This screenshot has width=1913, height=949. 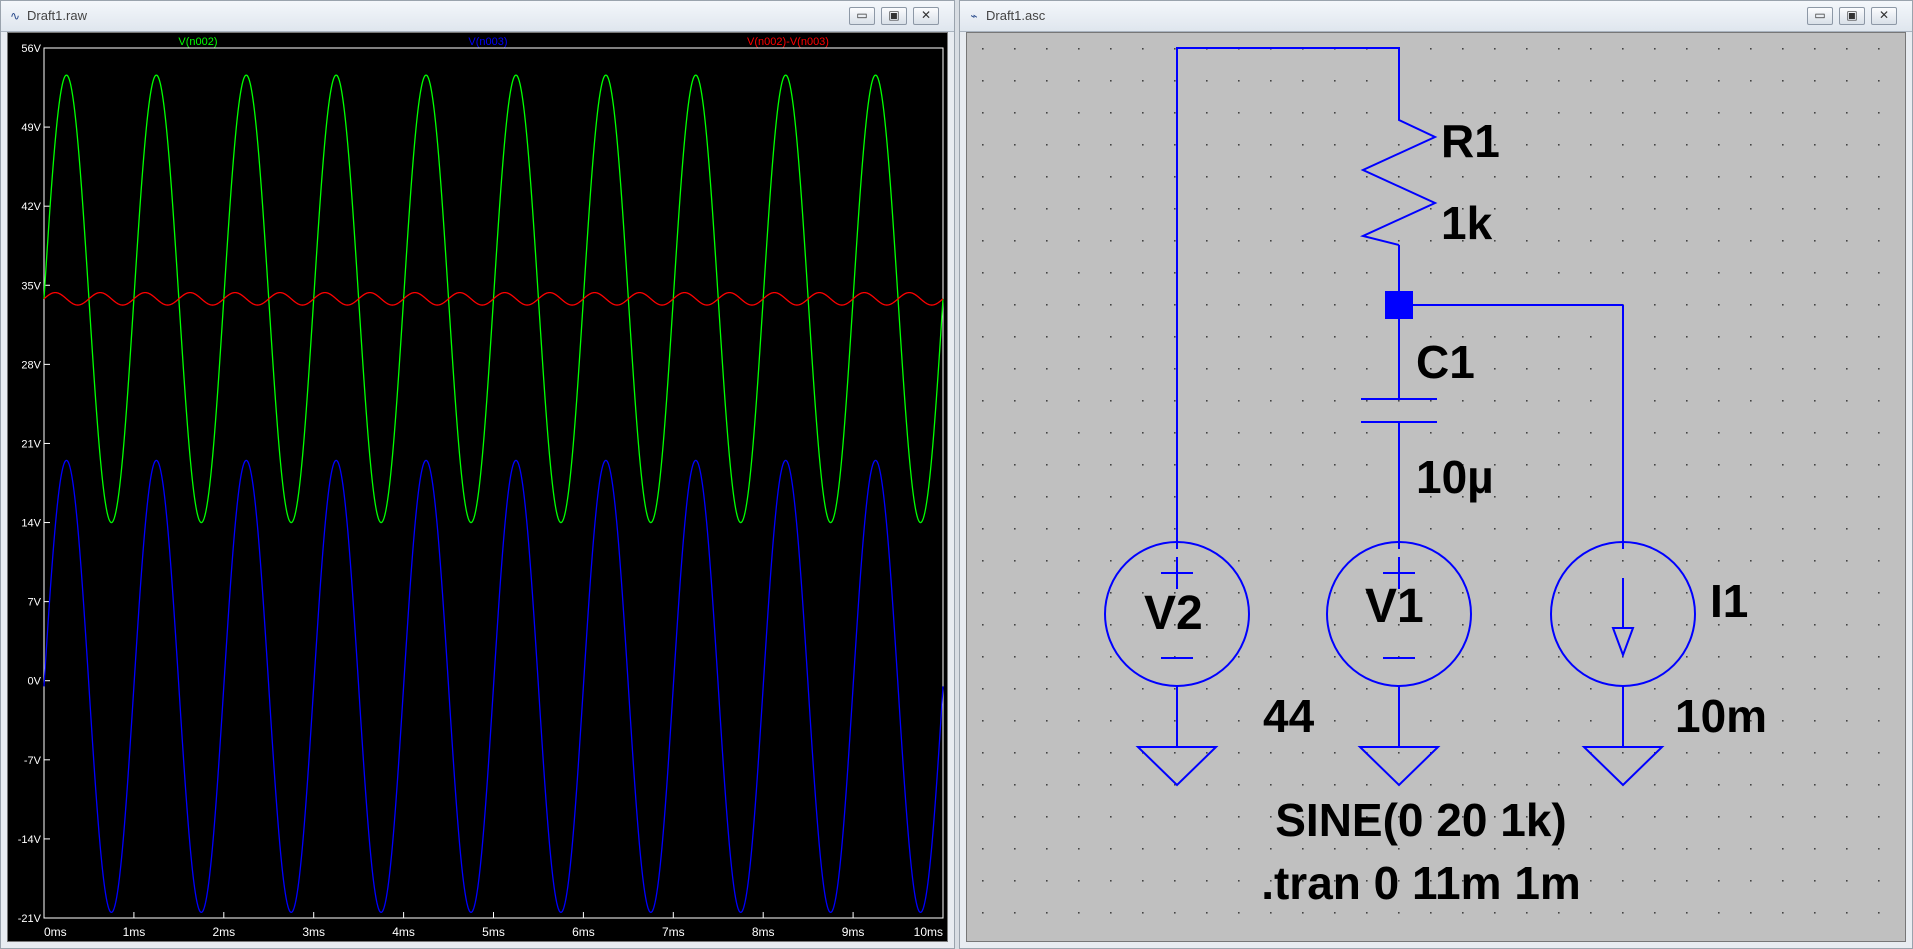 I want to click on ltspice-icon: ⌁, so click(x=974, y=16).